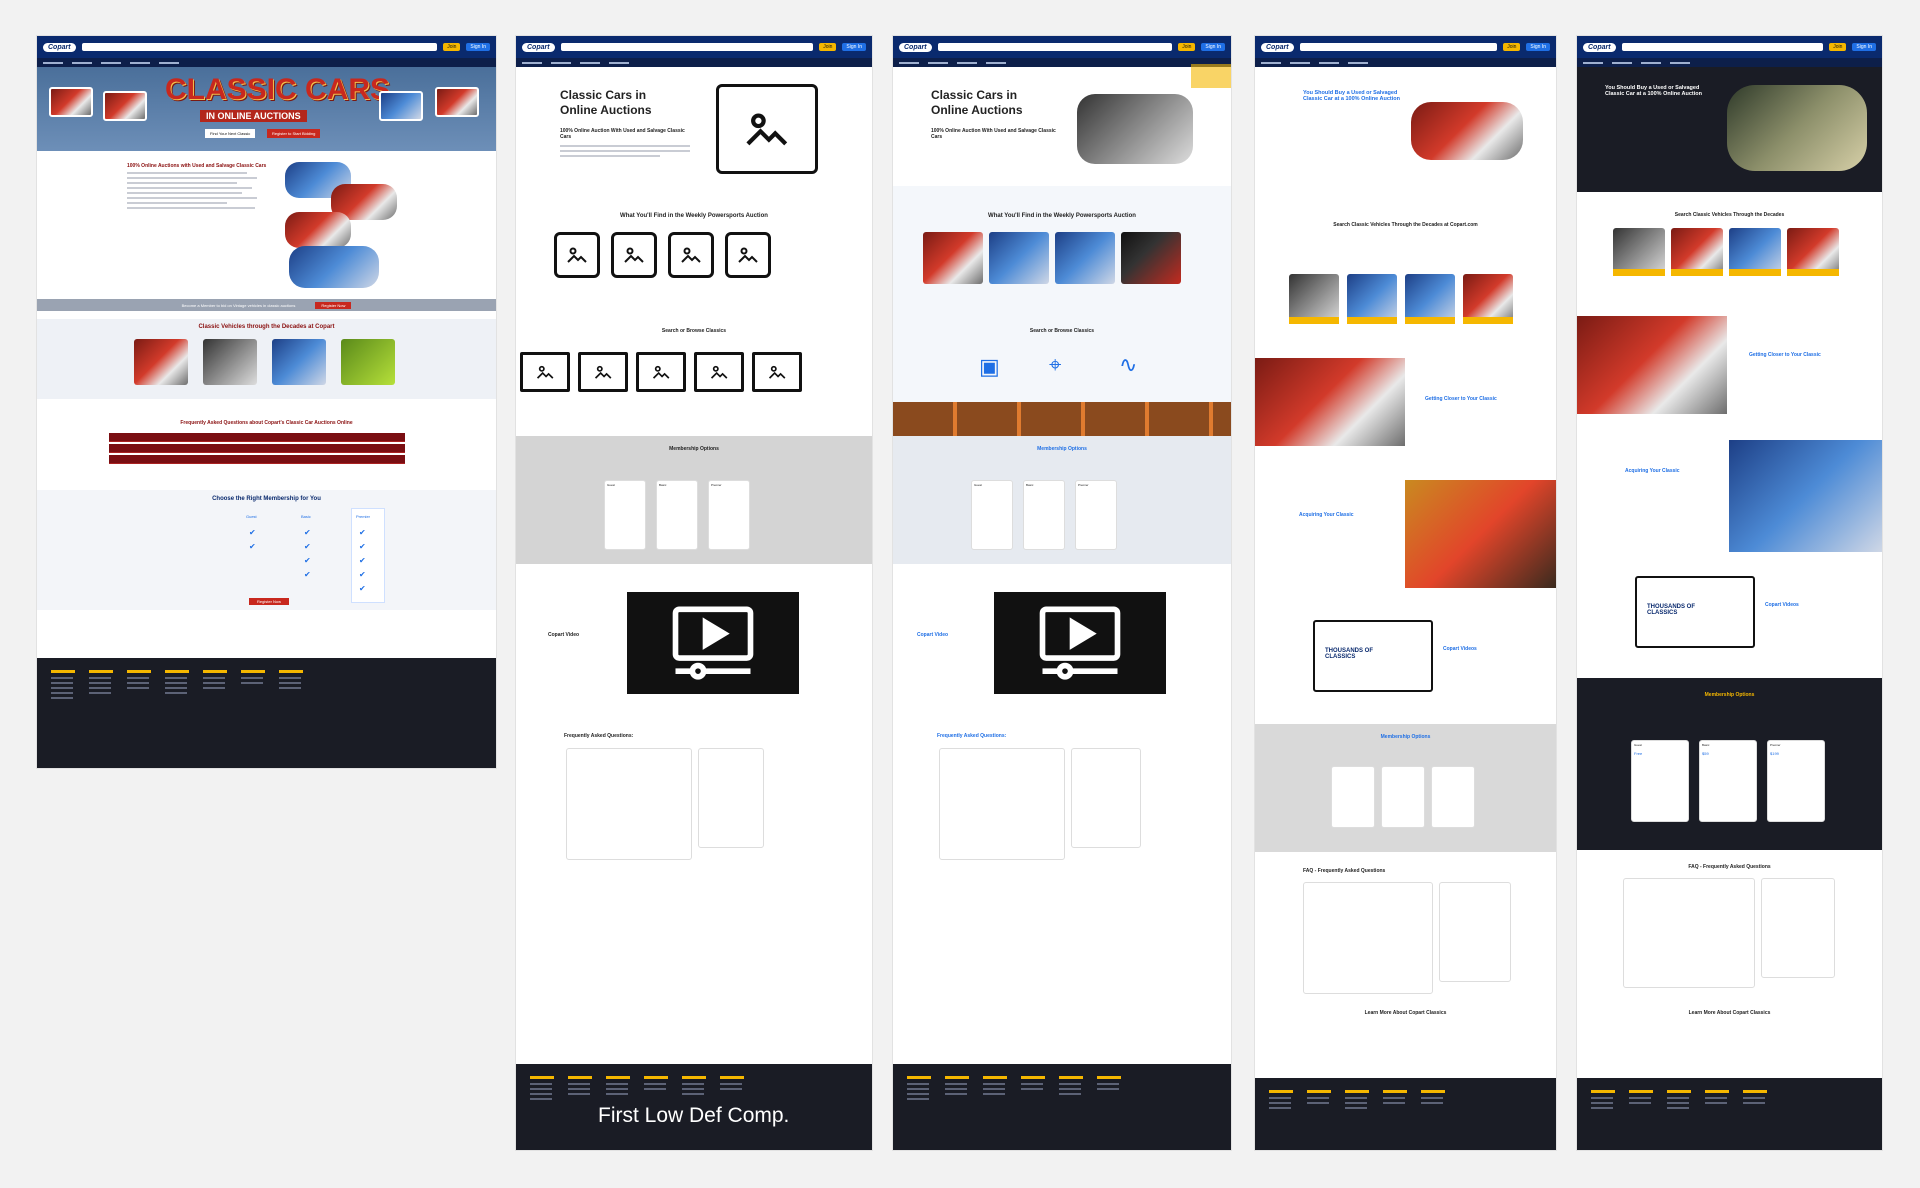 Image resolution: width=1920 pixels, height=1188 pixels. What do you see at coordinates (1055, 365) in the screenshot?
I see `location-icon: ⌖` at bounding box center [1055, 365].